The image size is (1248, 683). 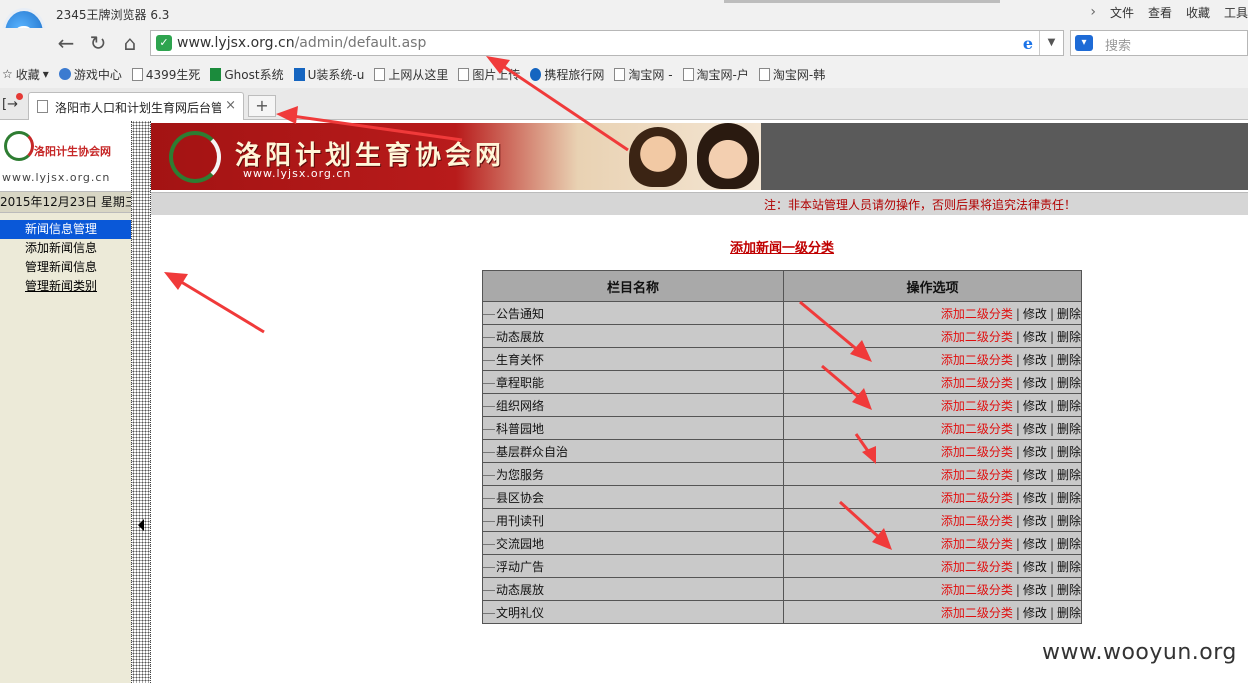 I want to click on menu-tools: 工具, so click(x=1236, y=12).